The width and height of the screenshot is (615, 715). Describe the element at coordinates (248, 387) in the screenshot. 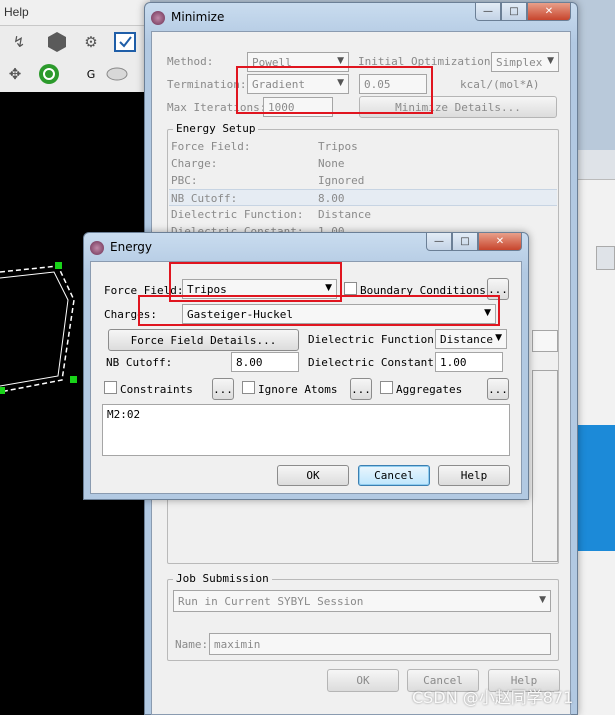

I see `ignore-atoms-checkbox` at that location.